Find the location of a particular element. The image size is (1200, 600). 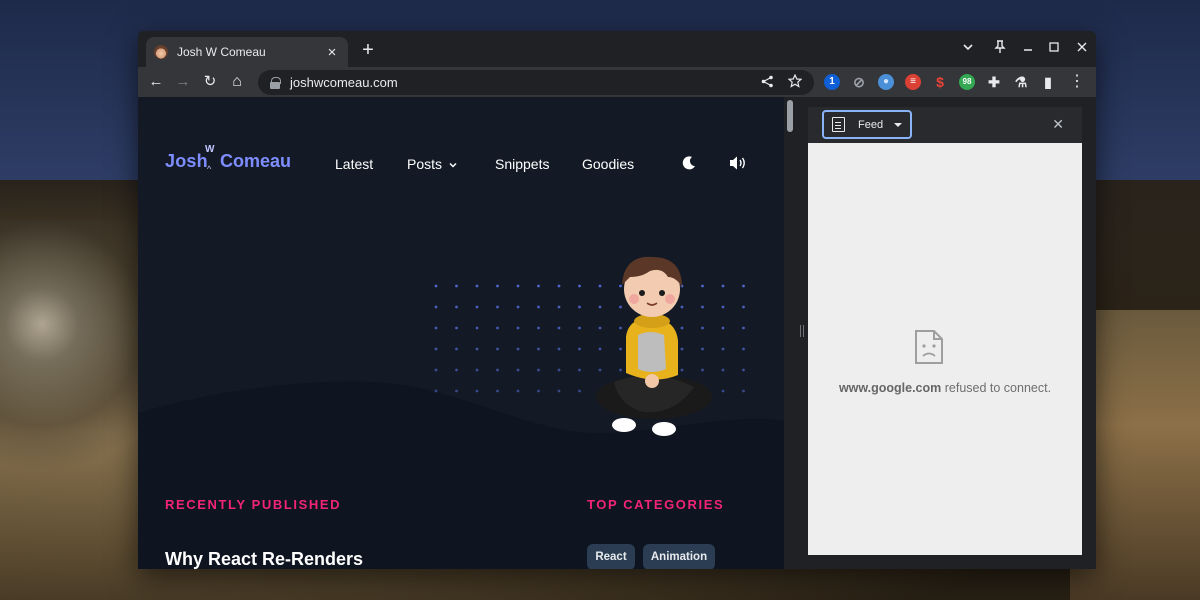

speaker-icon is located at coordinates (738, 163).